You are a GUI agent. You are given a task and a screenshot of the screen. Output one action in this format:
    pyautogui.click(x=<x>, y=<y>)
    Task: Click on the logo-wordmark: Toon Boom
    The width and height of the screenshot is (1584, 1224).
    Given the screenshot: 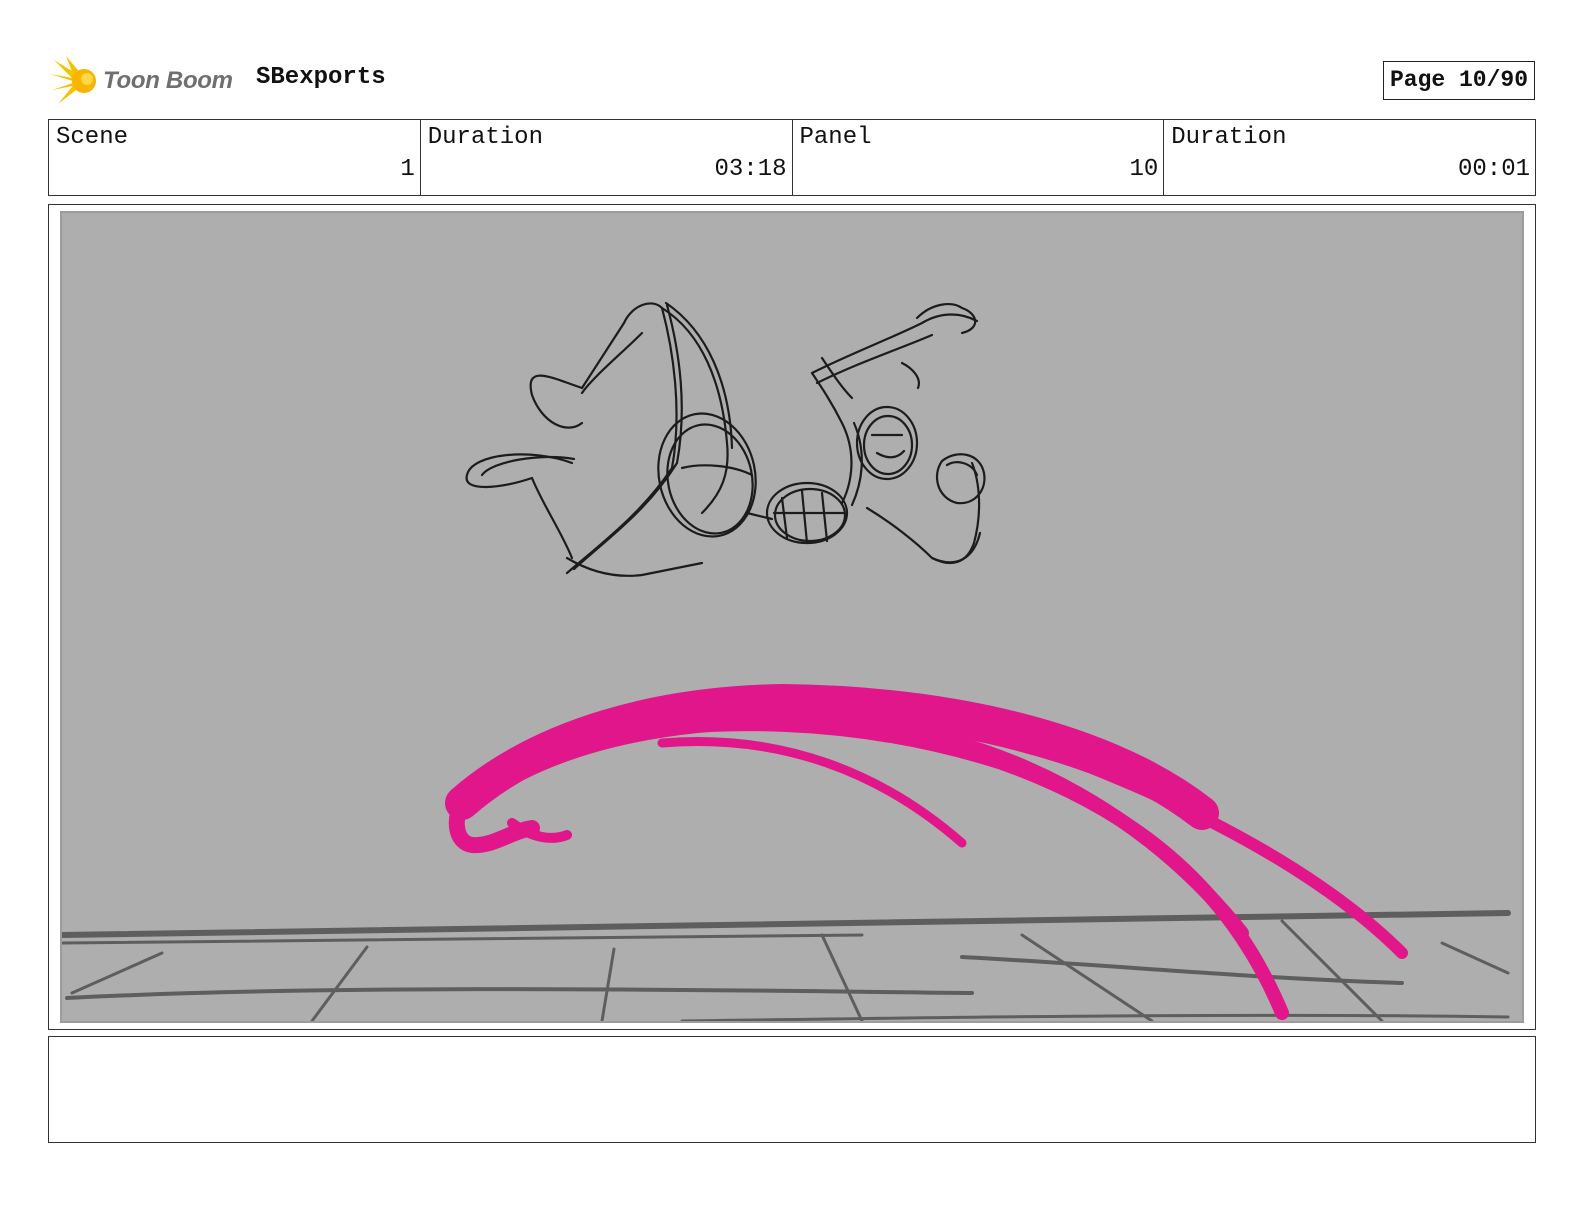 What is the action you would take?
    pyautogui.click(x=168, y=80)
    